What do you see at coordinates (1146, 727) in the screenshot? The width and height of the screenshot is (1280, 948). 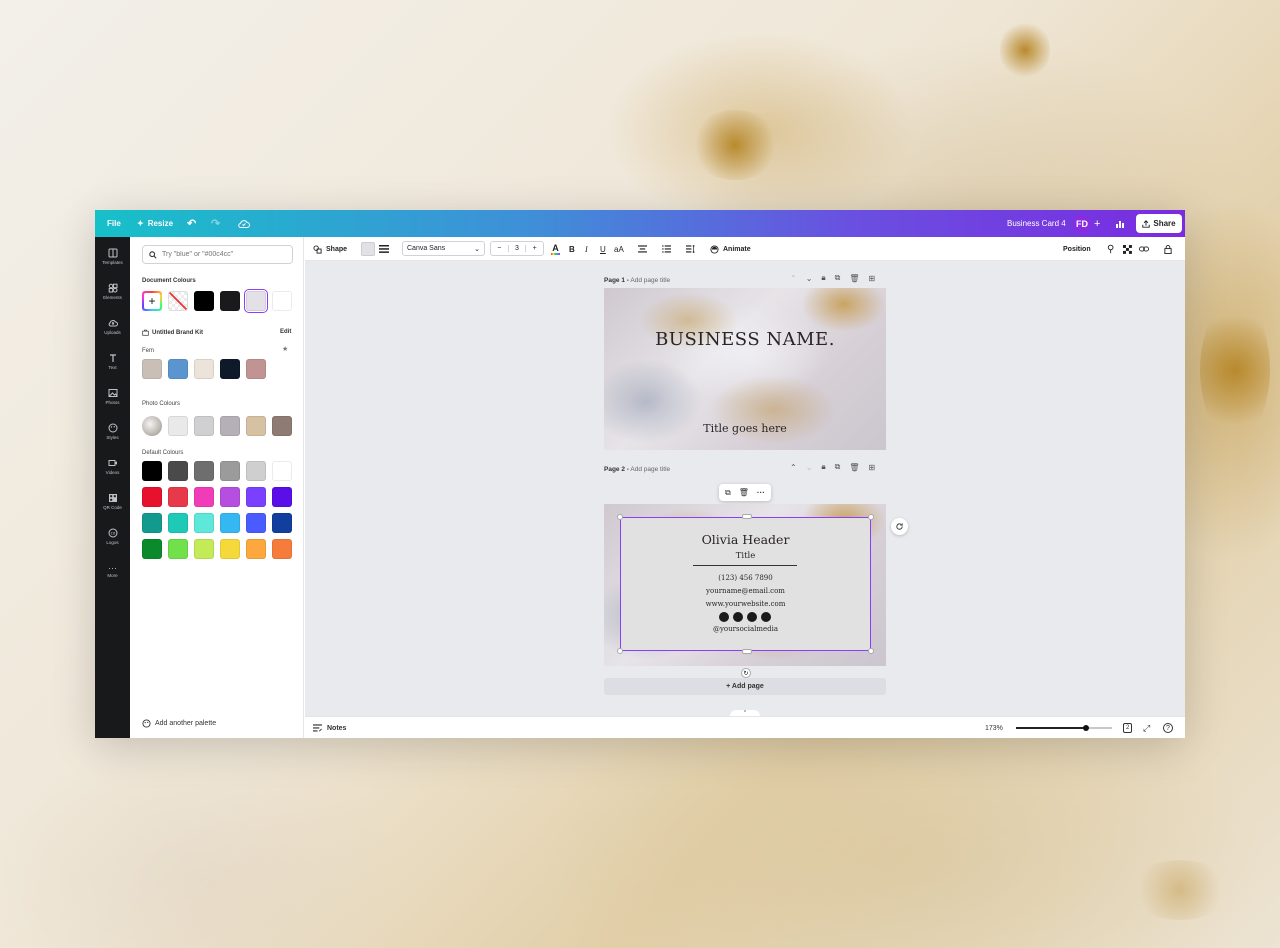 I see `fullscreen-button: ⤢` at bounding box center [1146, 727].